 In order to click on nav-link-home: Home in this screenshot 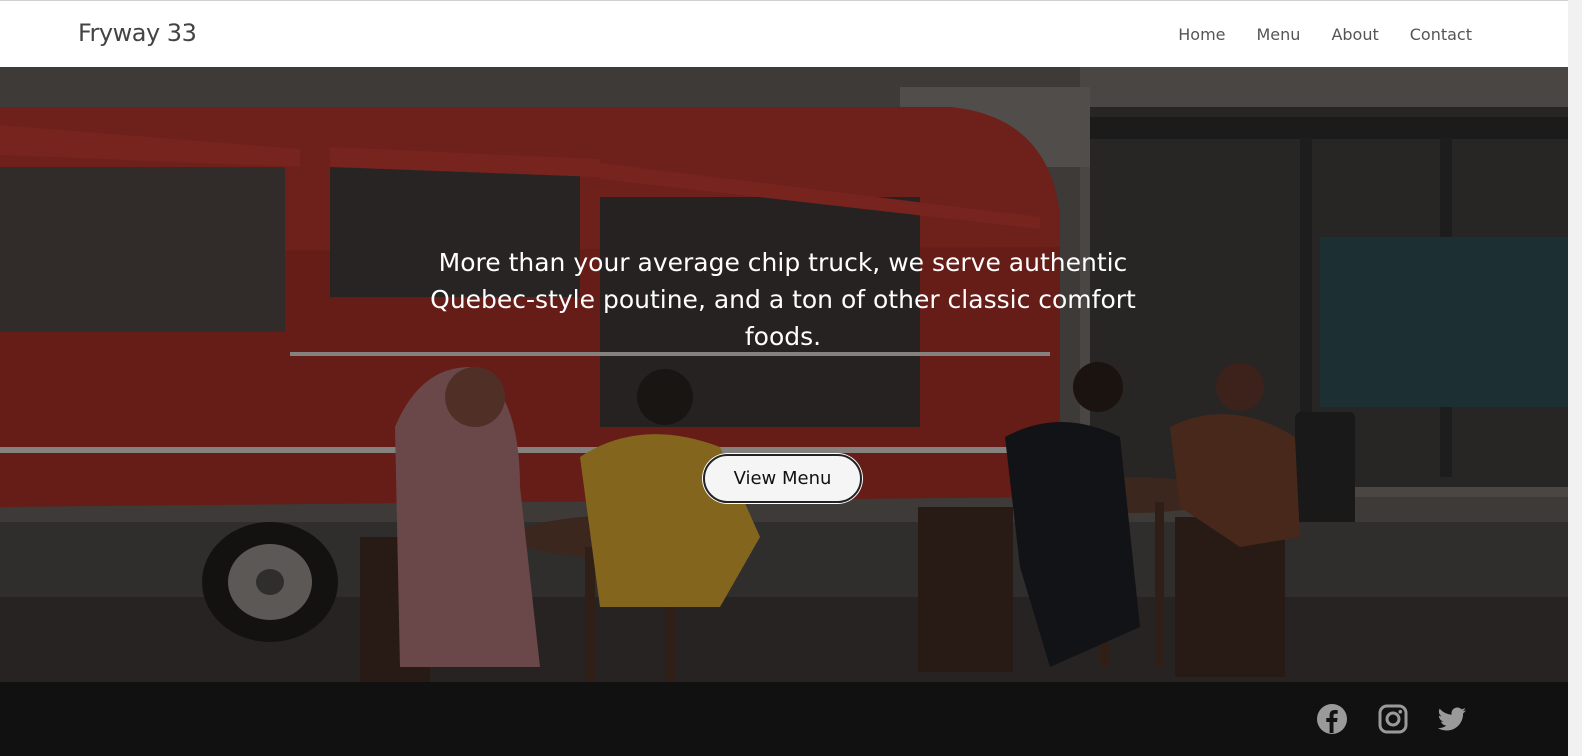, I will do `click(1201, 34)`.